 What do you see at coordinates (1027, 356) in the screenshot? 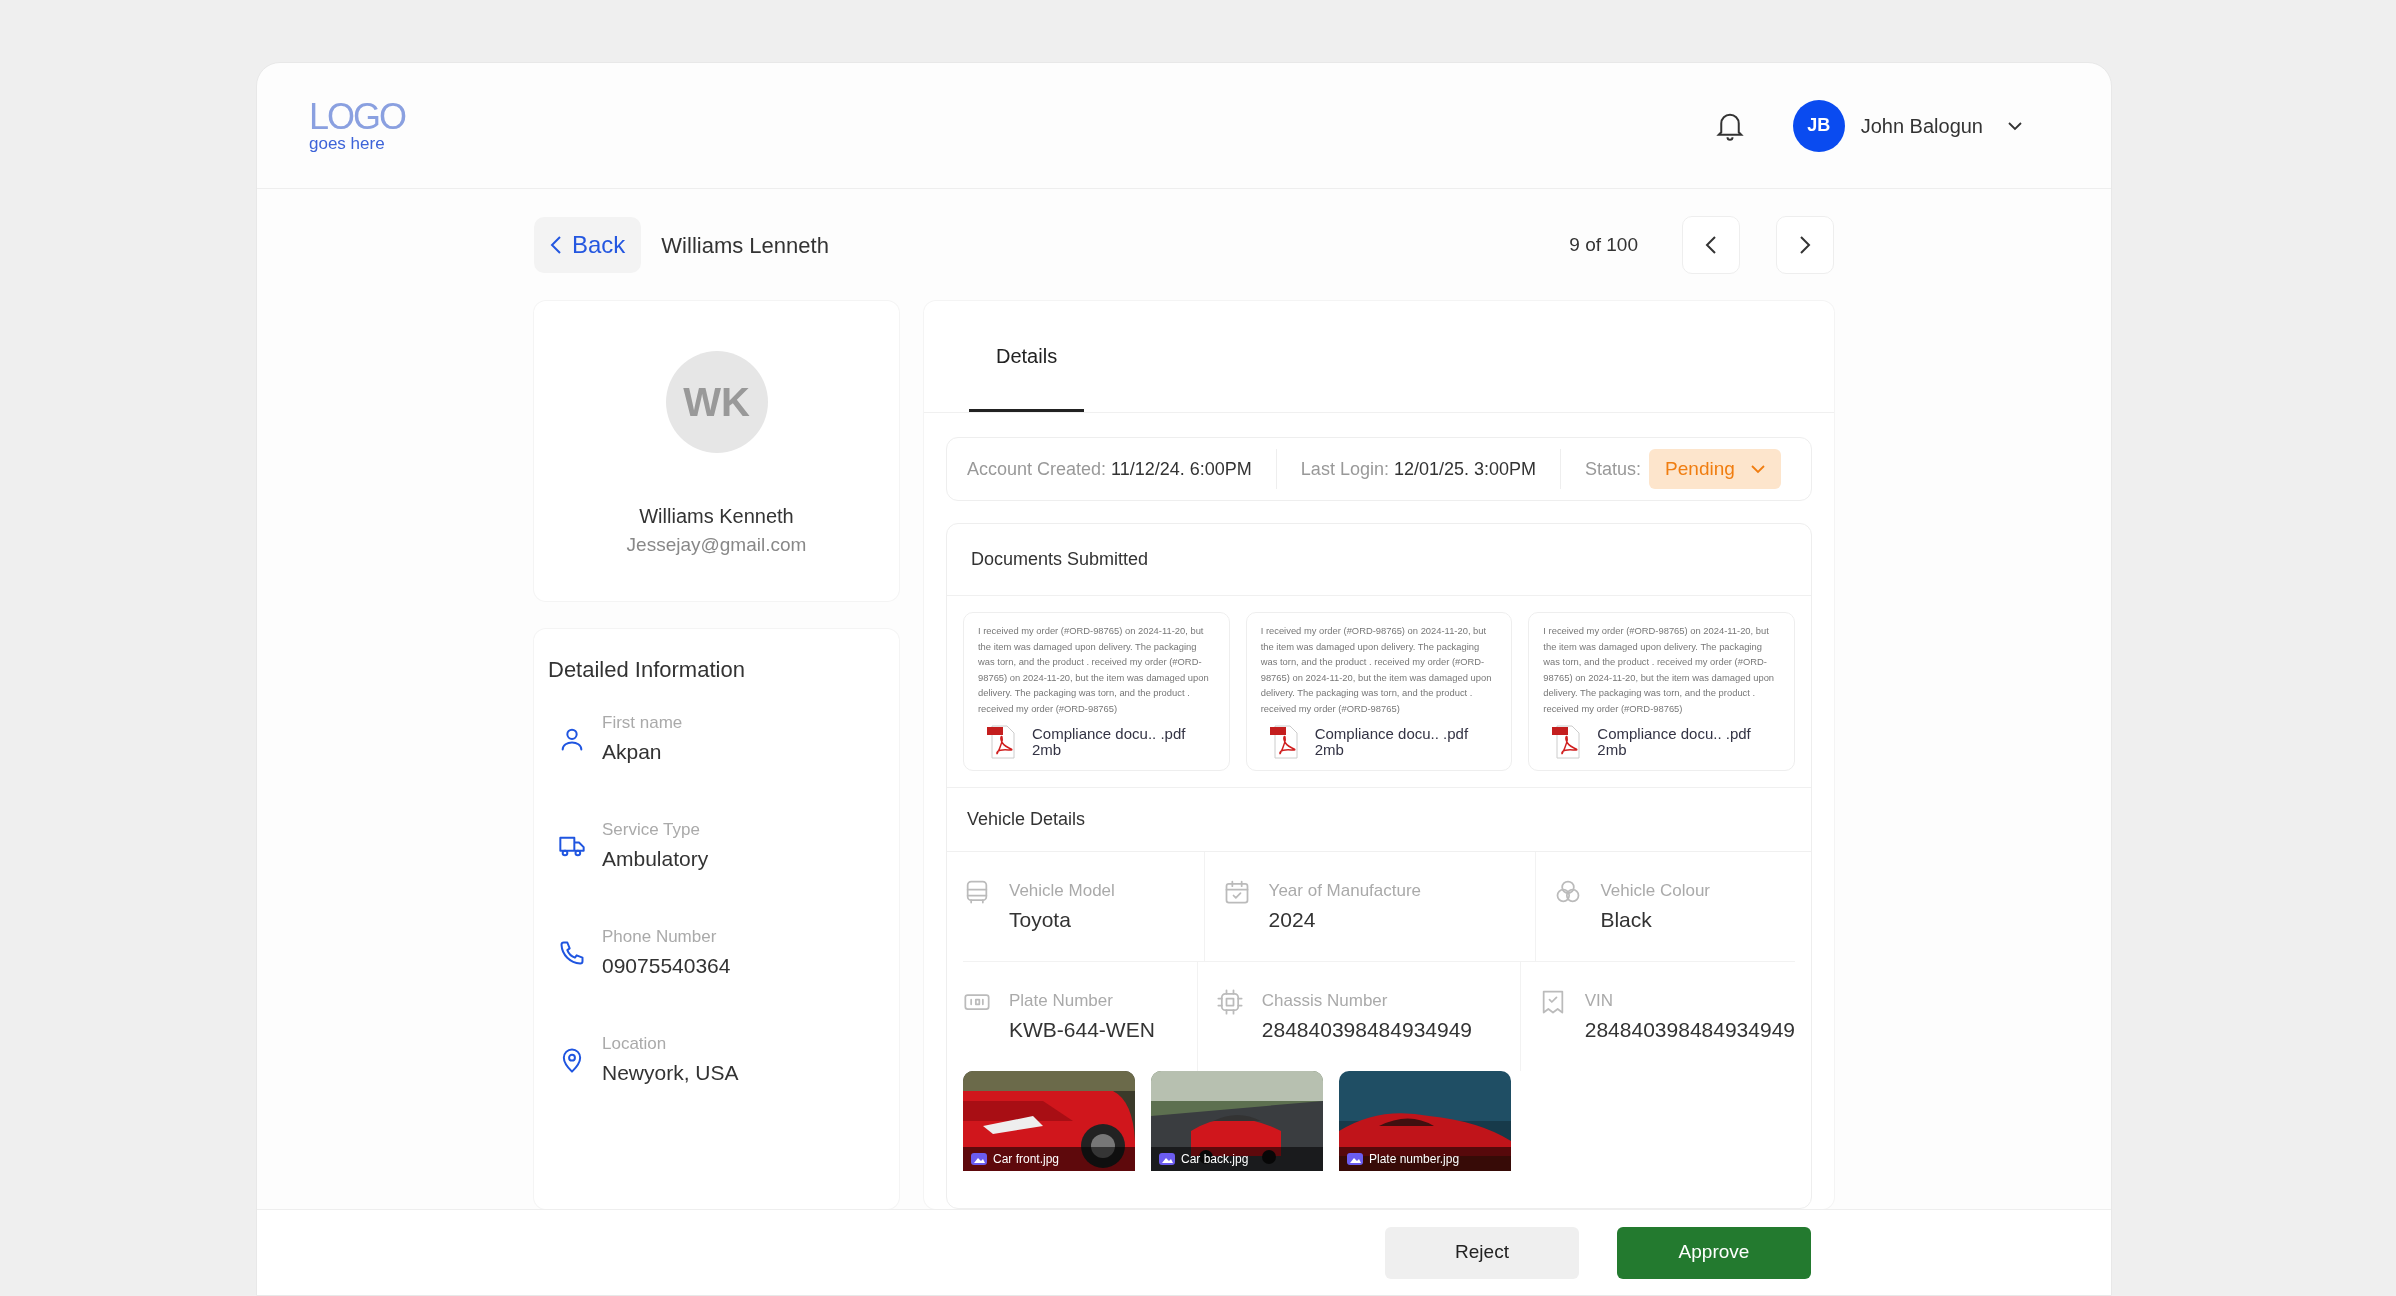
I see `tab: Details` at bounding box center [1027, 356].